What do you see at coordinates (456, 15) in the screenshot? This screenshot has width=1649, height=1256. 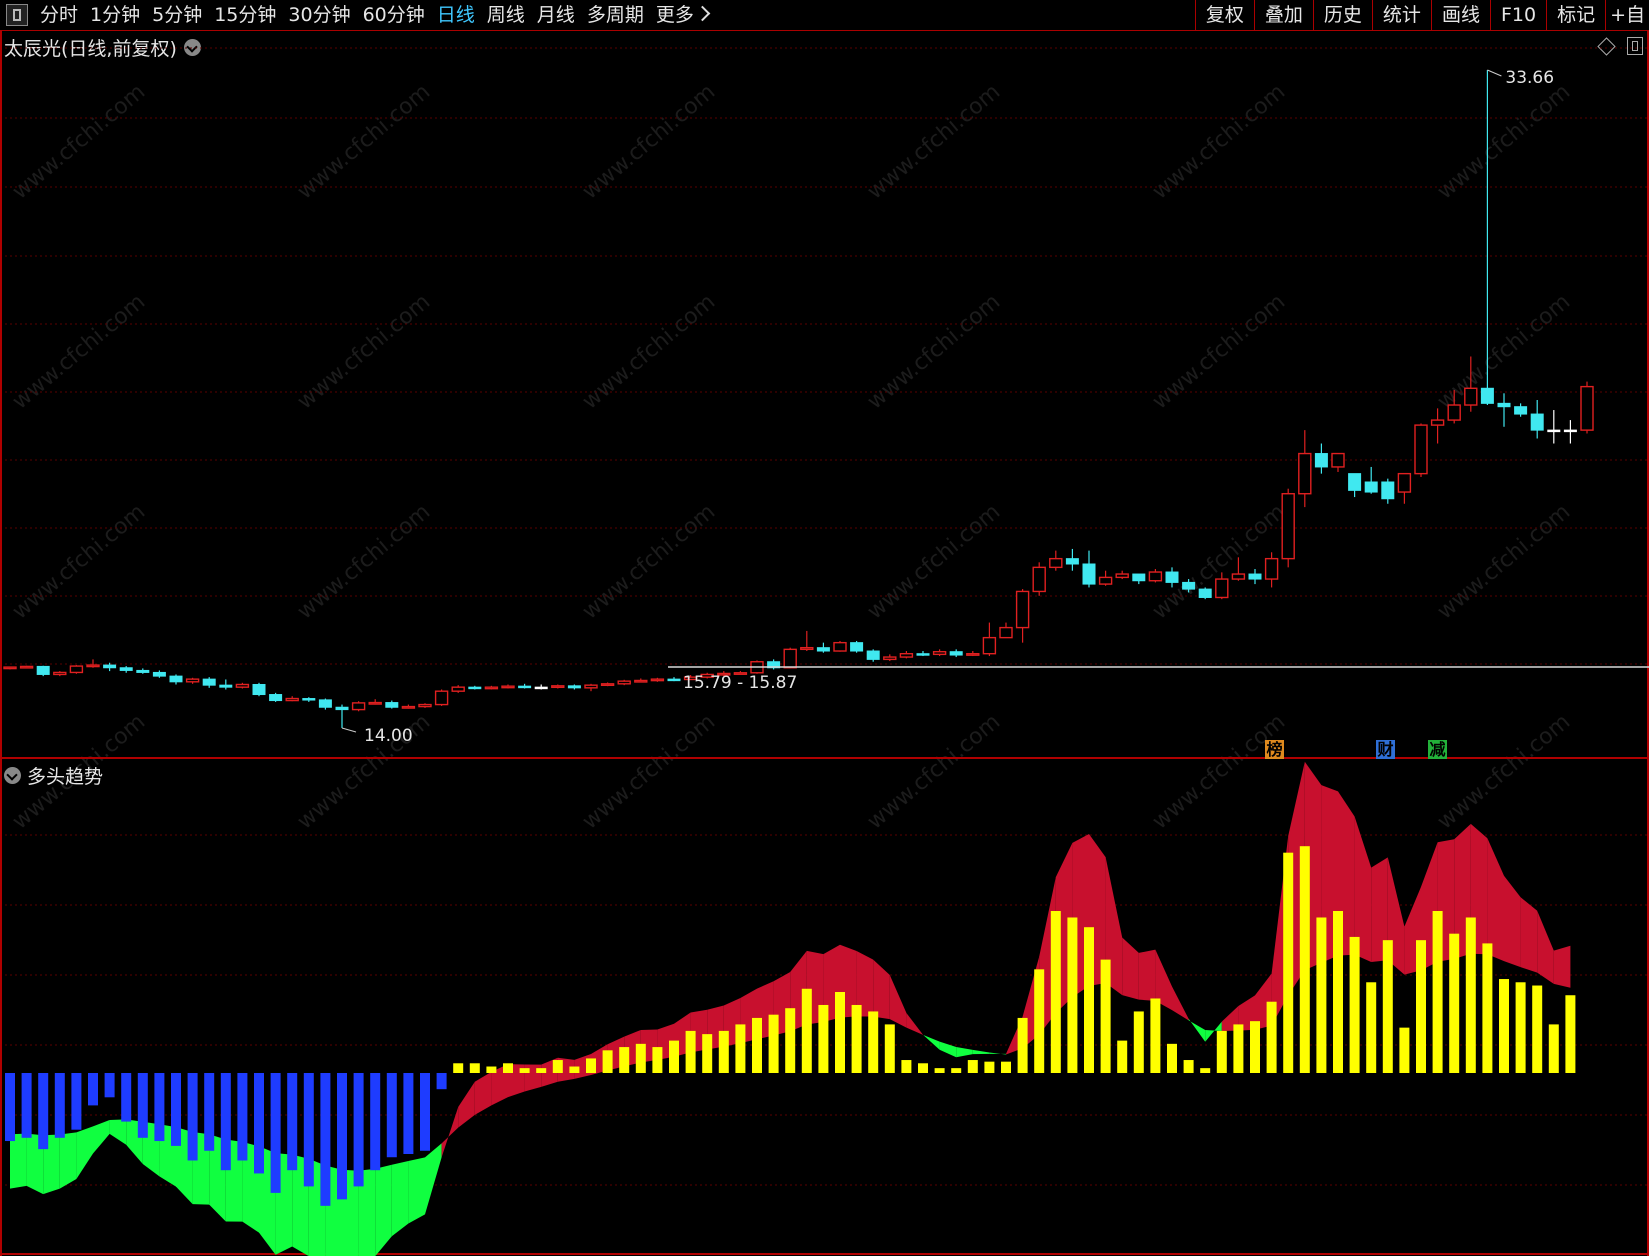 I see `period-tab: 日线` at bounding box center [456, 15].